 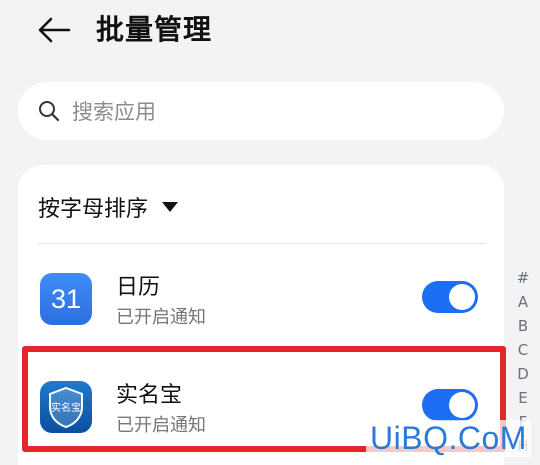 I want to click on notification-toggle, so click(x=450, y=297).